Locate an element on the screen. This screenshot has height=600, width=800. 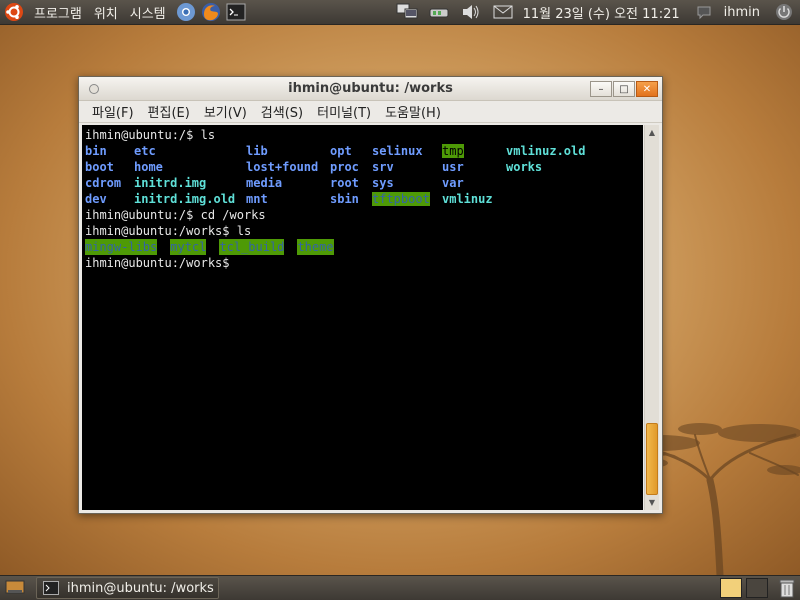
ls-entry: bin is located at coordinates (96, 151).